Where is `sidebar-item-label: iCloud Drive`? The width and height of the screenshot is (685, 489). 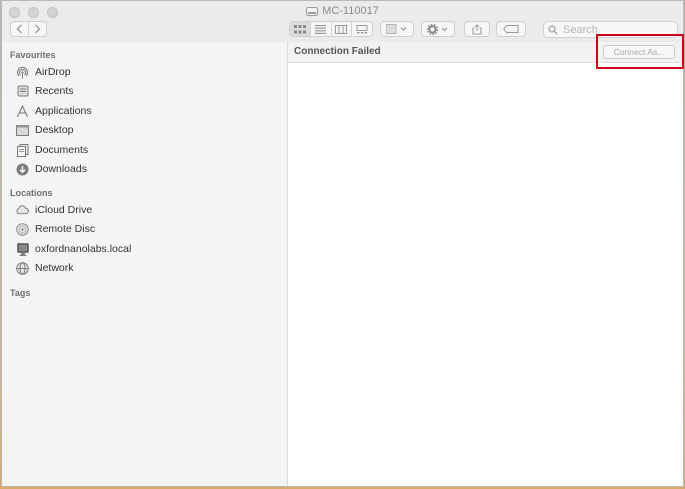
sidebar-item-label: iCloud Drive is located at coordinates (64, 210).